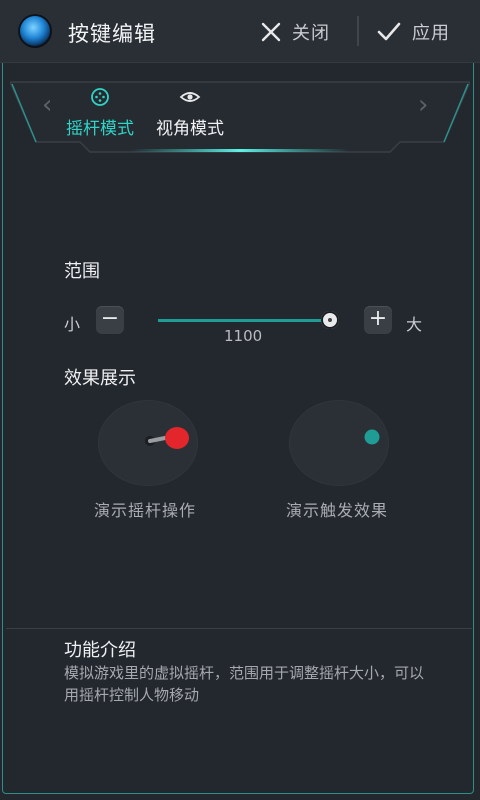  I want to click on joystick-demo-caption: 演示摇杆操作, so click(145, 510).